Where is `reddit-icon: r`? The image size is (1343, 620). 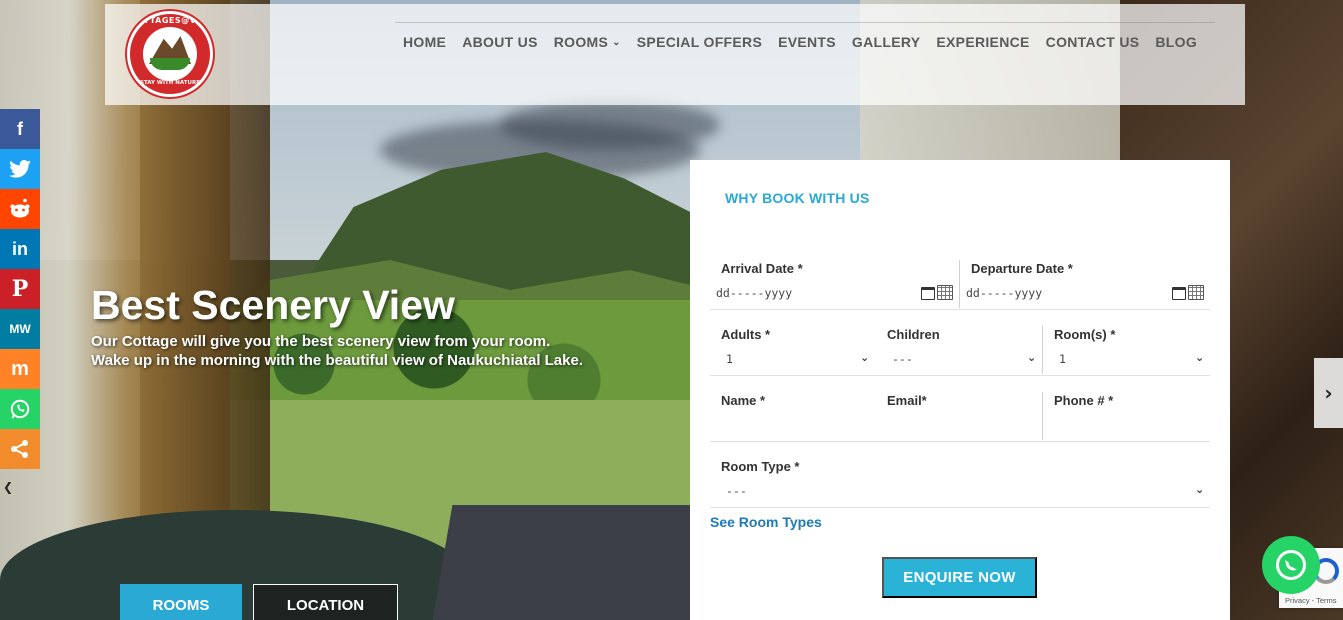
reddit-icon: r is located at coordinates (20, 209).